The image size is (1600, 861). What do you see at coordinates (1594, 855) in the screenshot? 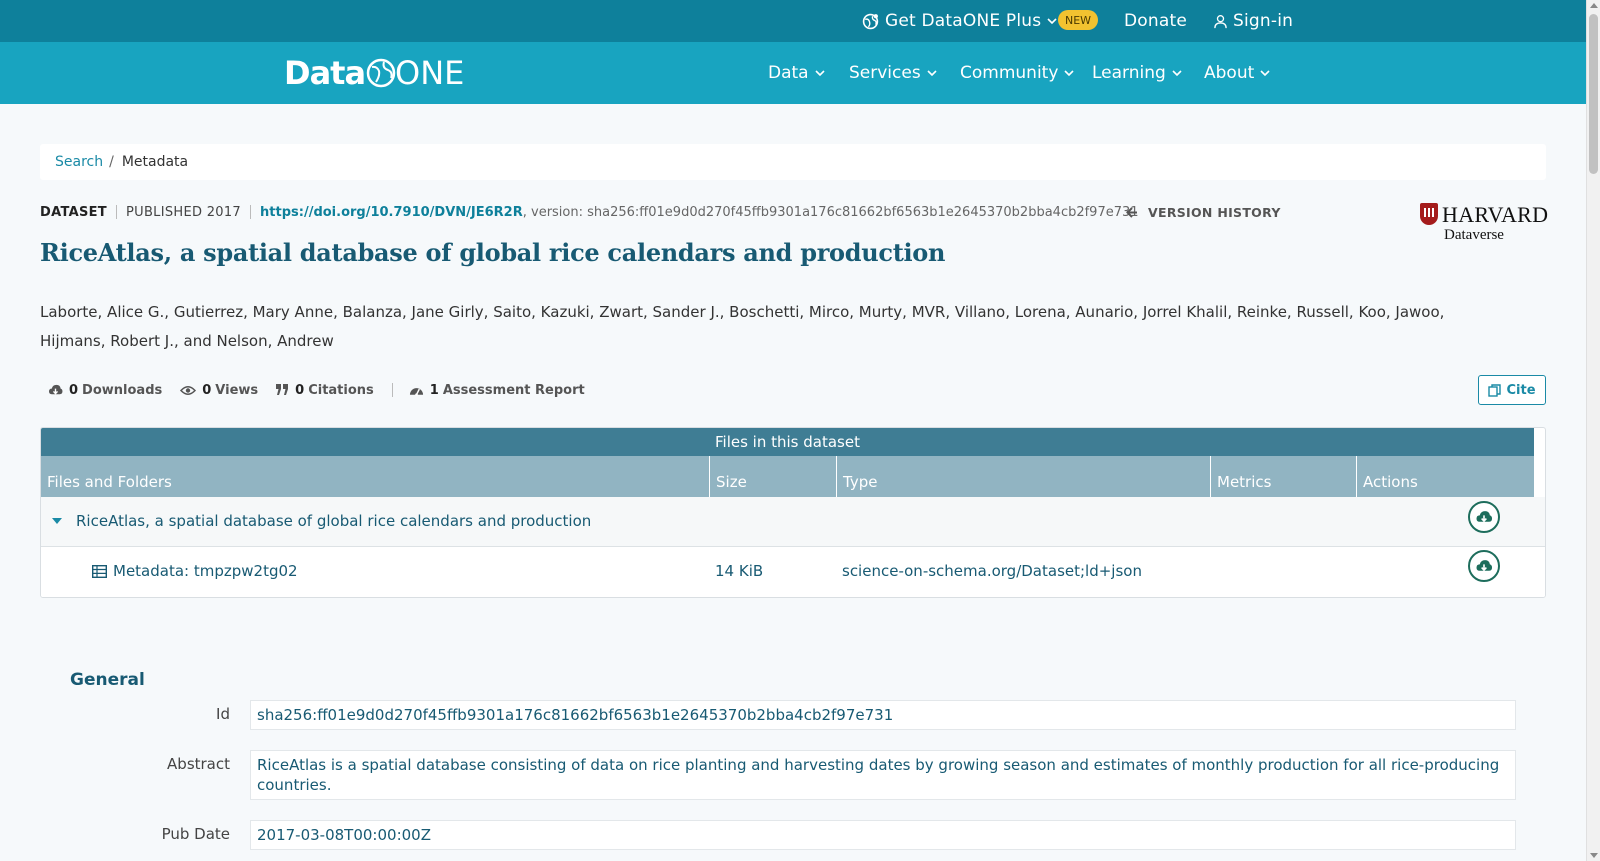
I see `scroll-down-icon` at bounding box center [1594, 855].